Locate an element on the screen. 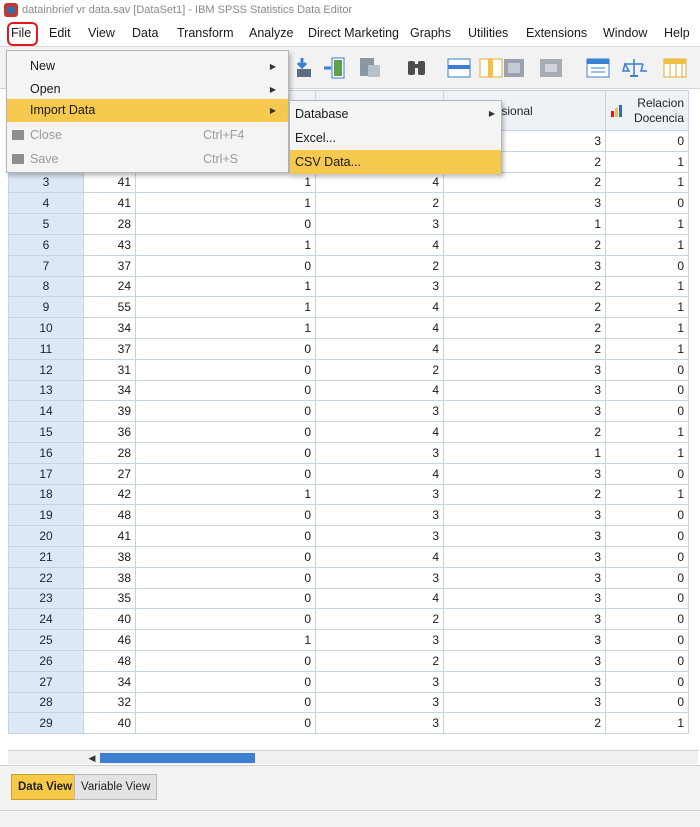 This screenshot has width=700, height=827. table-cell: 24 is located at coordinates (109, 286).